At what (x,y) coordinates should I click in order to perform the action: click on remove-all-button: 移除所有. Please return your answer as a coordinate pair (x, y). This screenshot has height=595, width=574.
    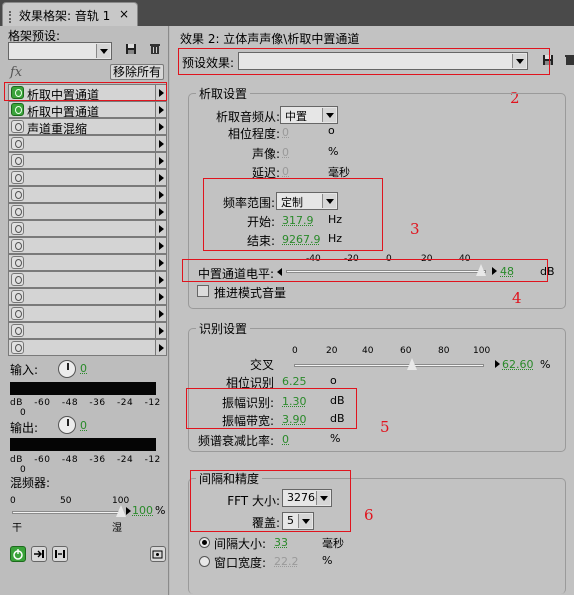
    Looking at the image, I should click on (137, 72).